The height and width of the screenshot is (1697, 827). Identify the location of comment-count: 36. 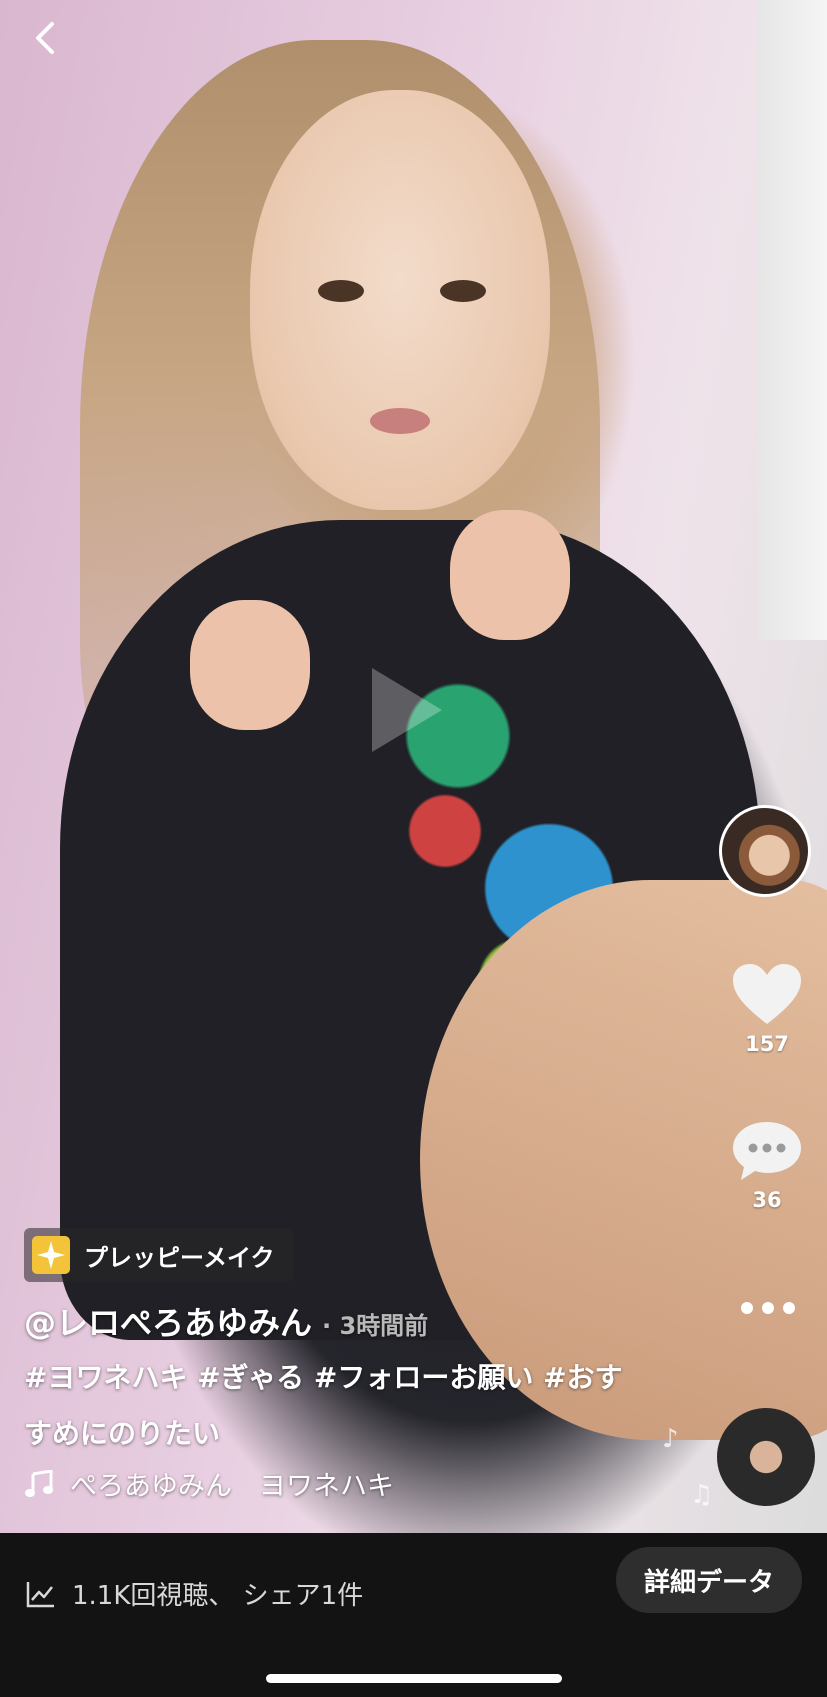
(767, 1200).